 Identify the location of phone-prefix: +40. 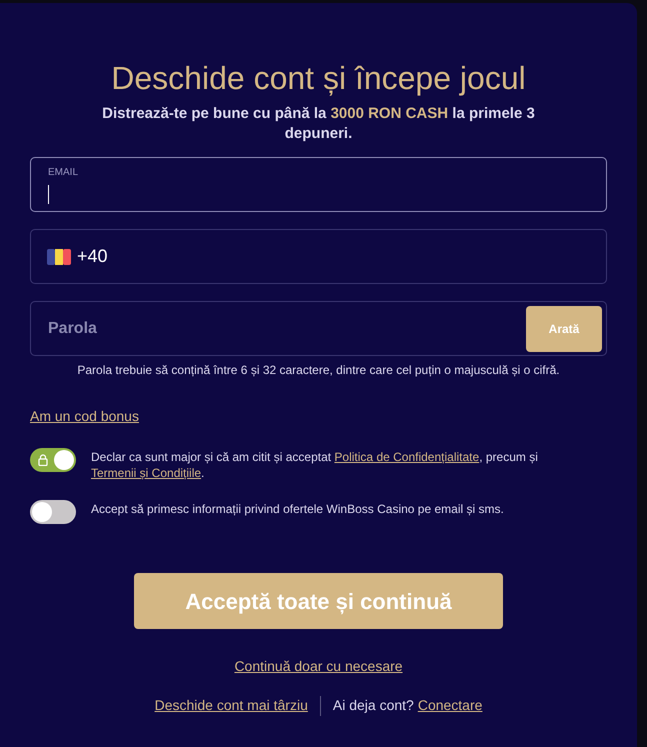
(92, 256).